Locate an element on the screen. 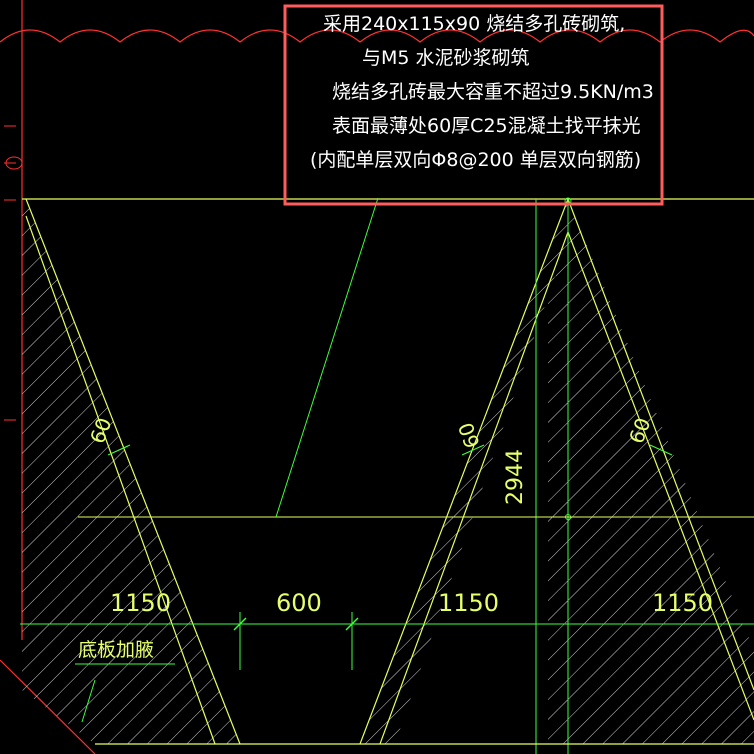  note-line-3: 烧结多孔砖最大容重不超过9.5KN/m3 is located at coordinates (493, 92).